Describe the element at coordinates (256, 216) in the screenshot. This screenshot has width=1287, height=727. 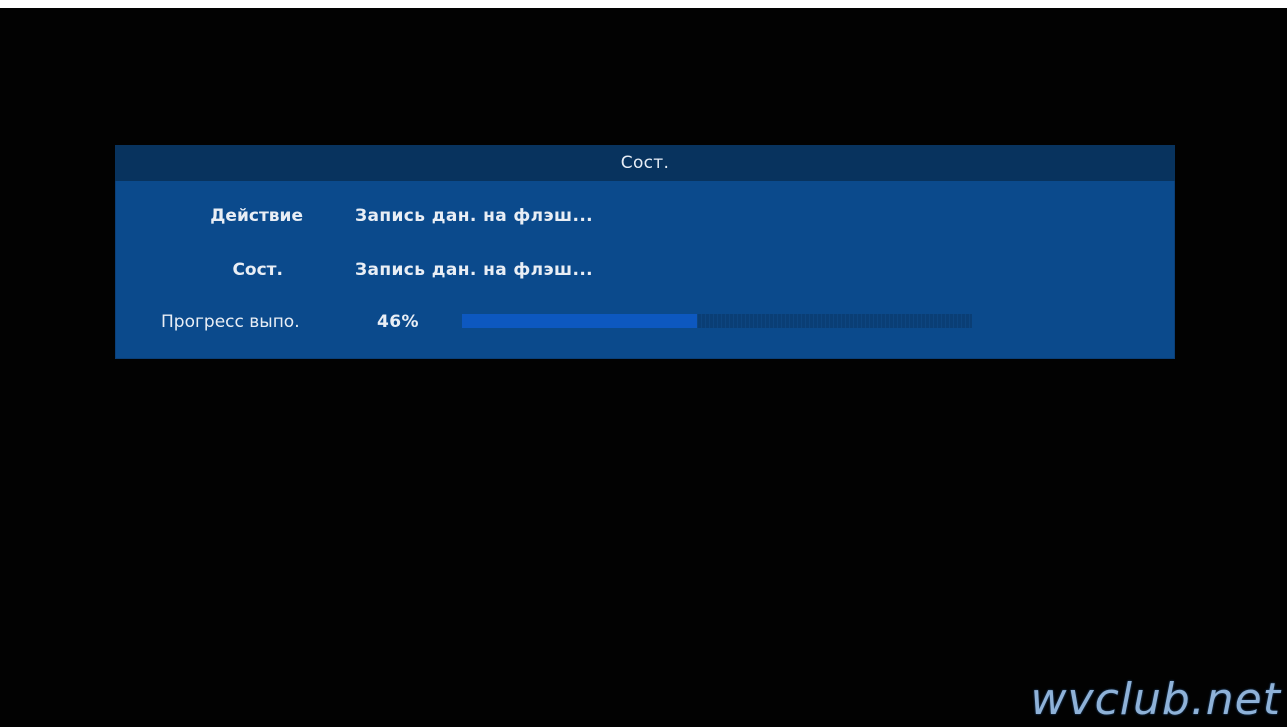
I see `action-label: Действие` at that location.